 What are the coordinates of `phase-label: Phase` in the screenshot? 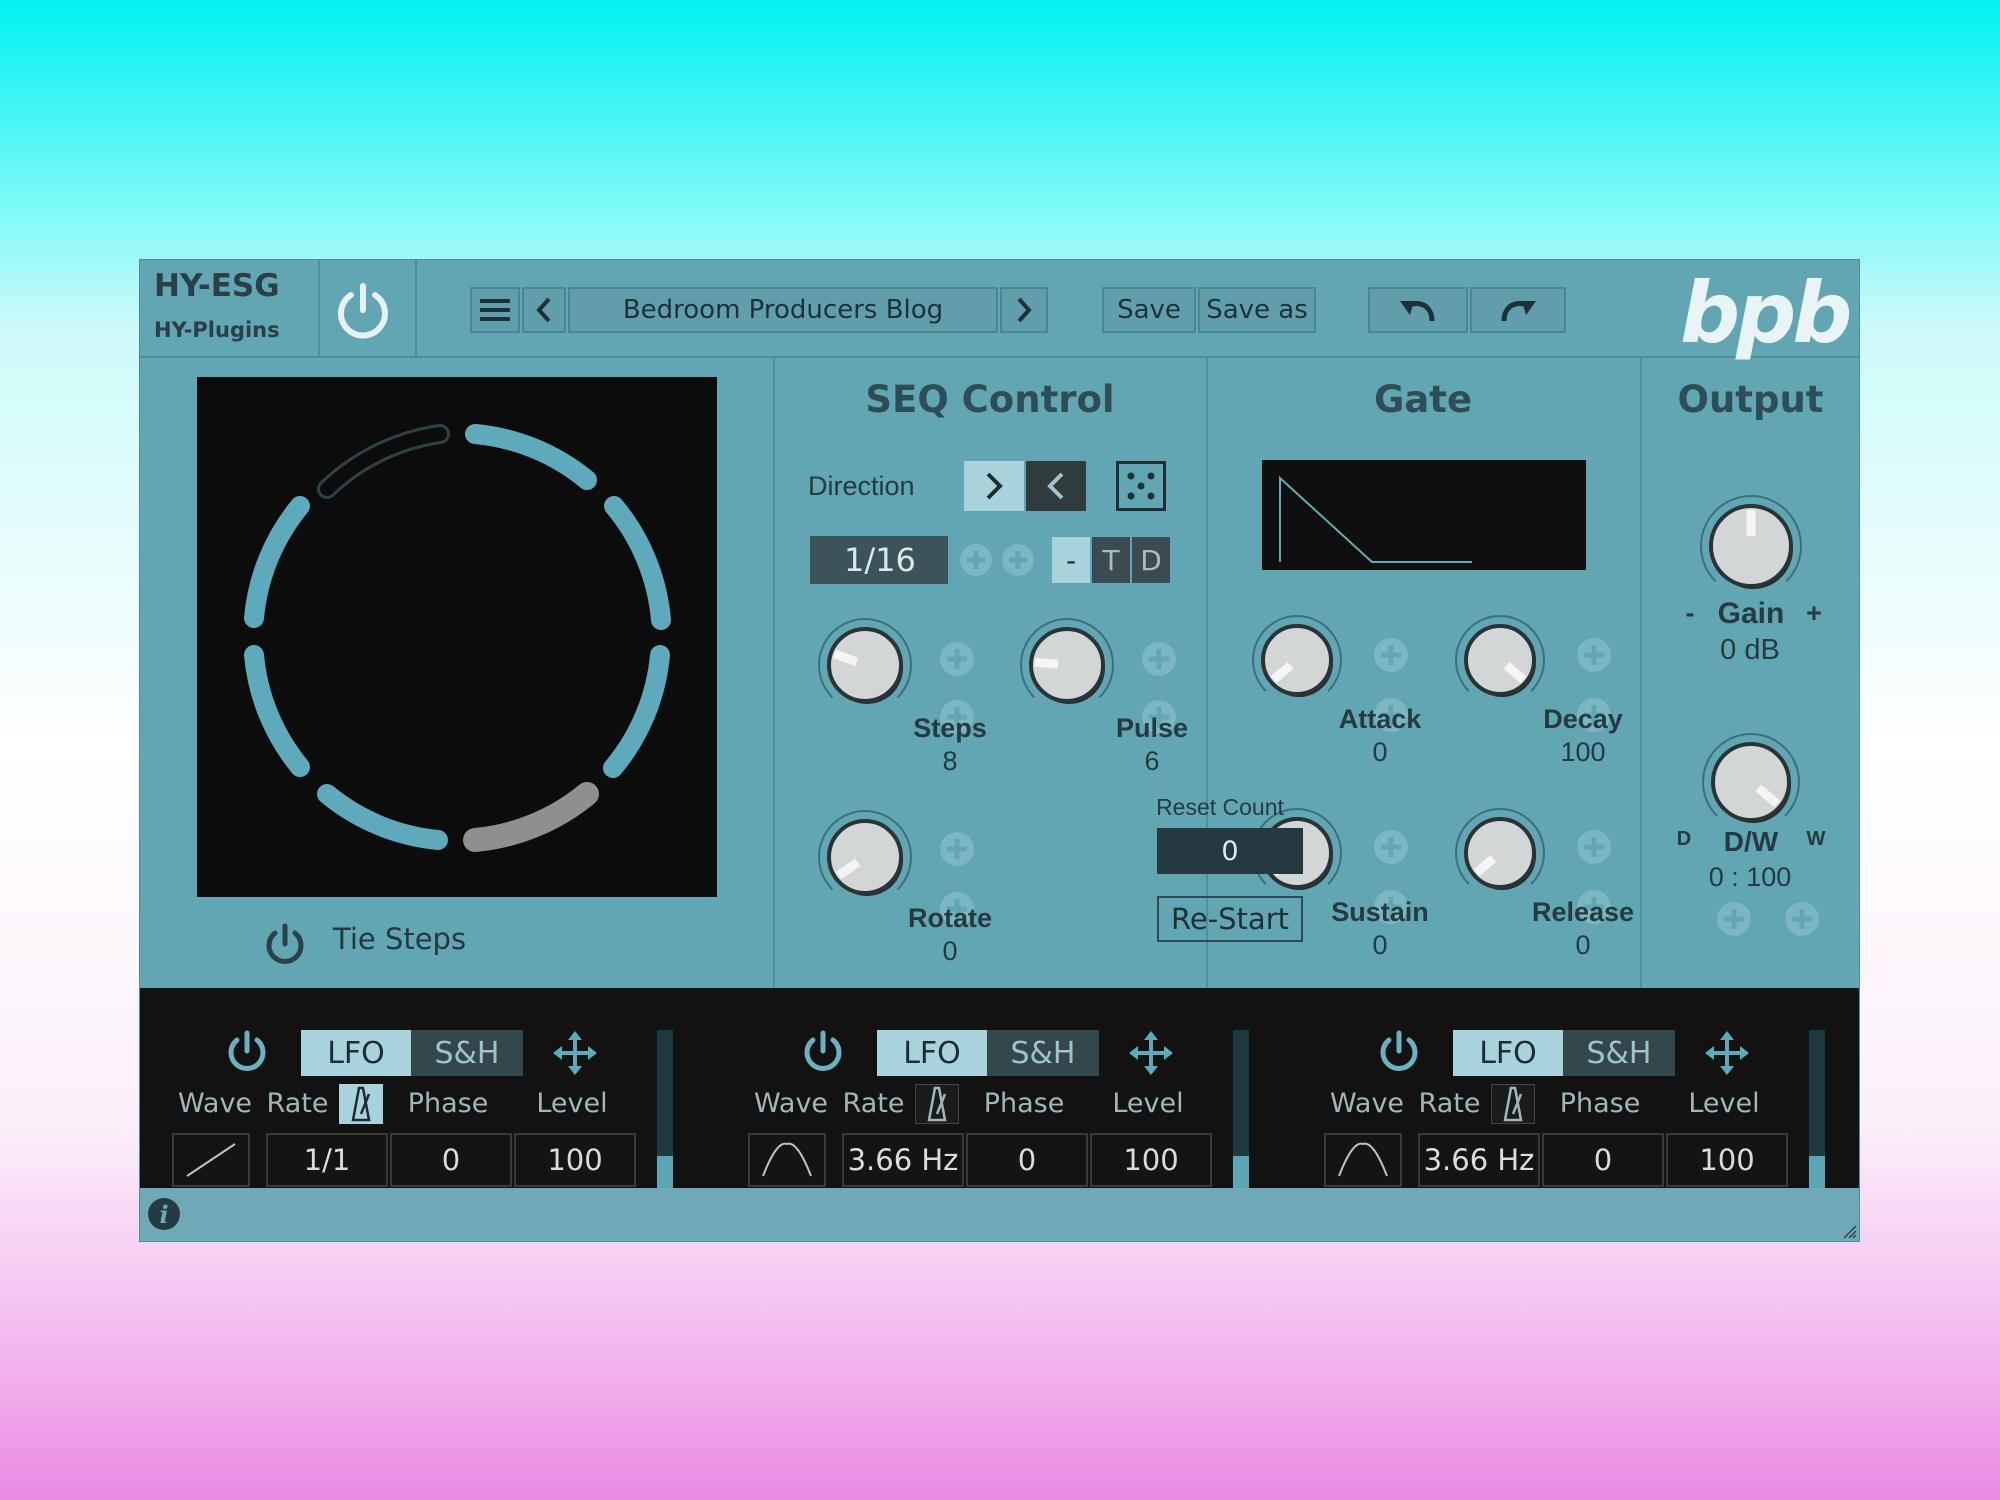 It's located at (448, 1103).